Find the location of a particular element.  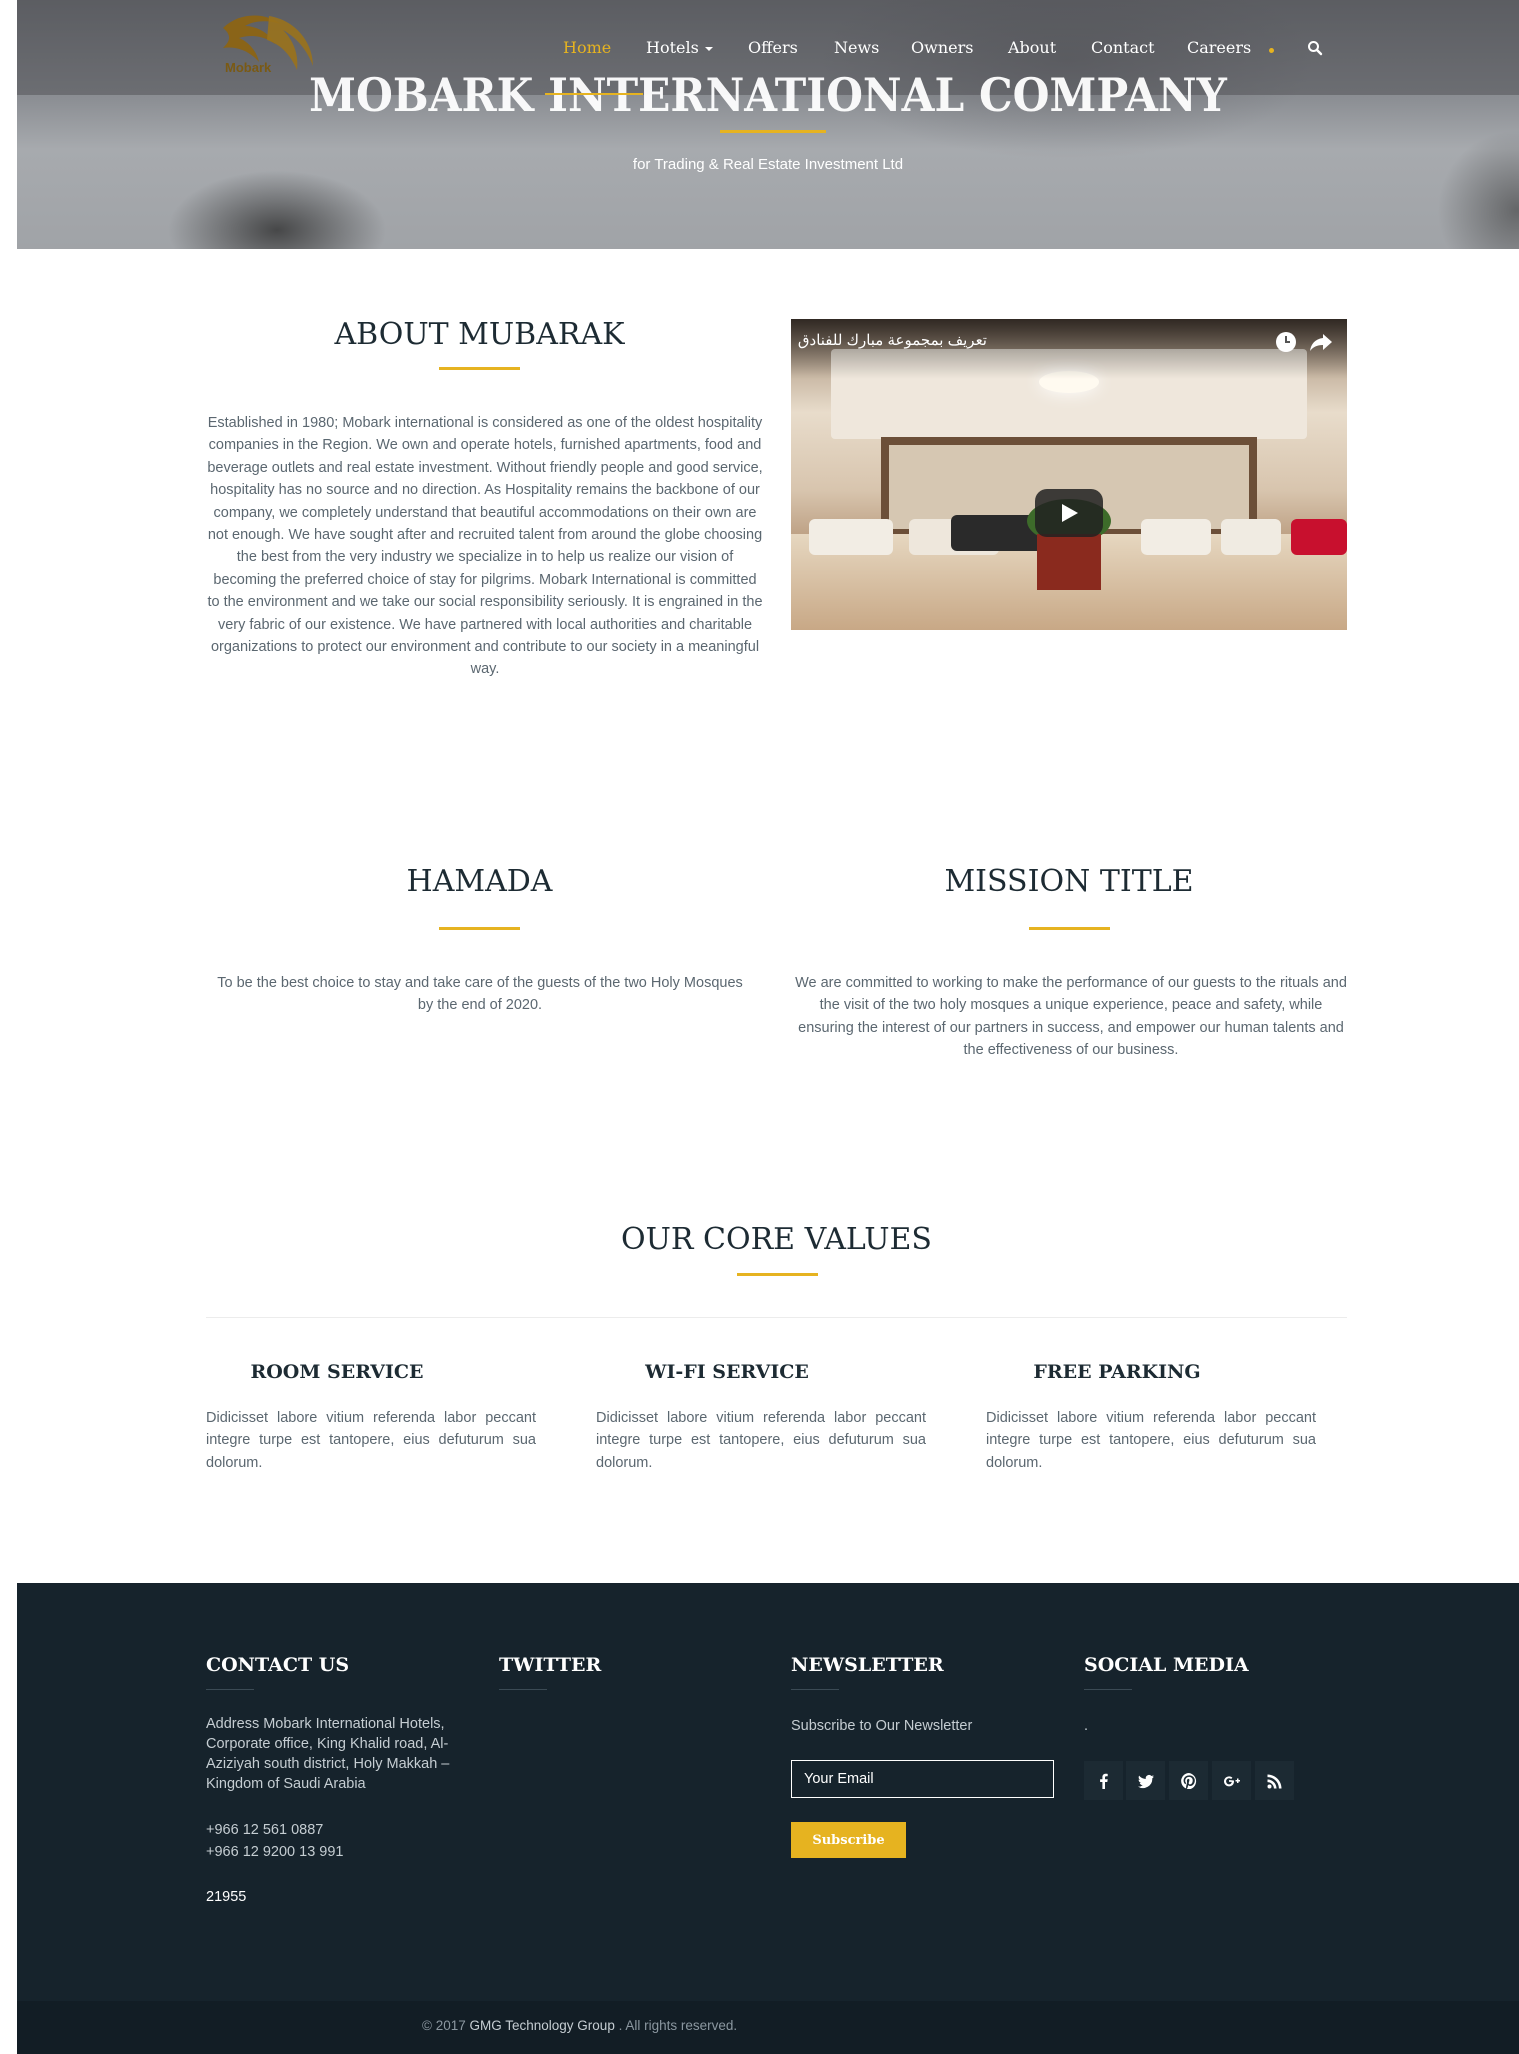

vision-title: HAMADA is located at coordinates (479, 881).